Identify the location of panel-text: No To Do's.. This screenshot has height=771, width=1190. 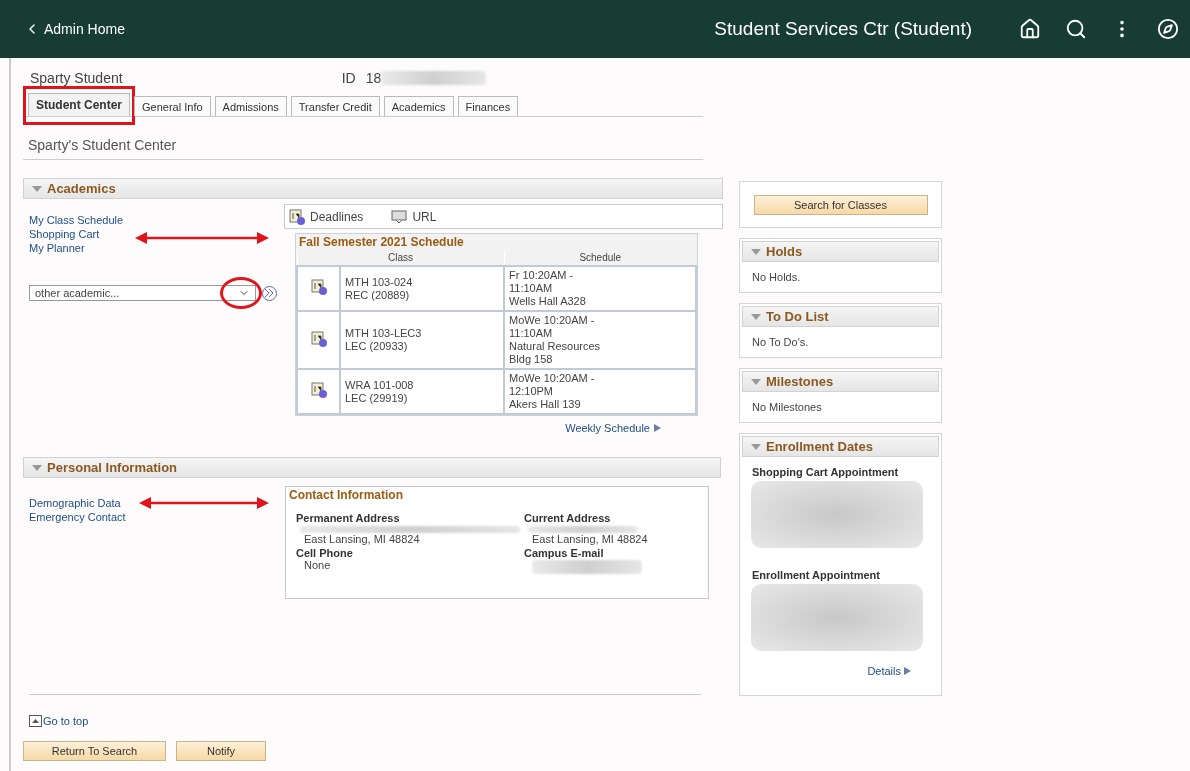
(780, 342).